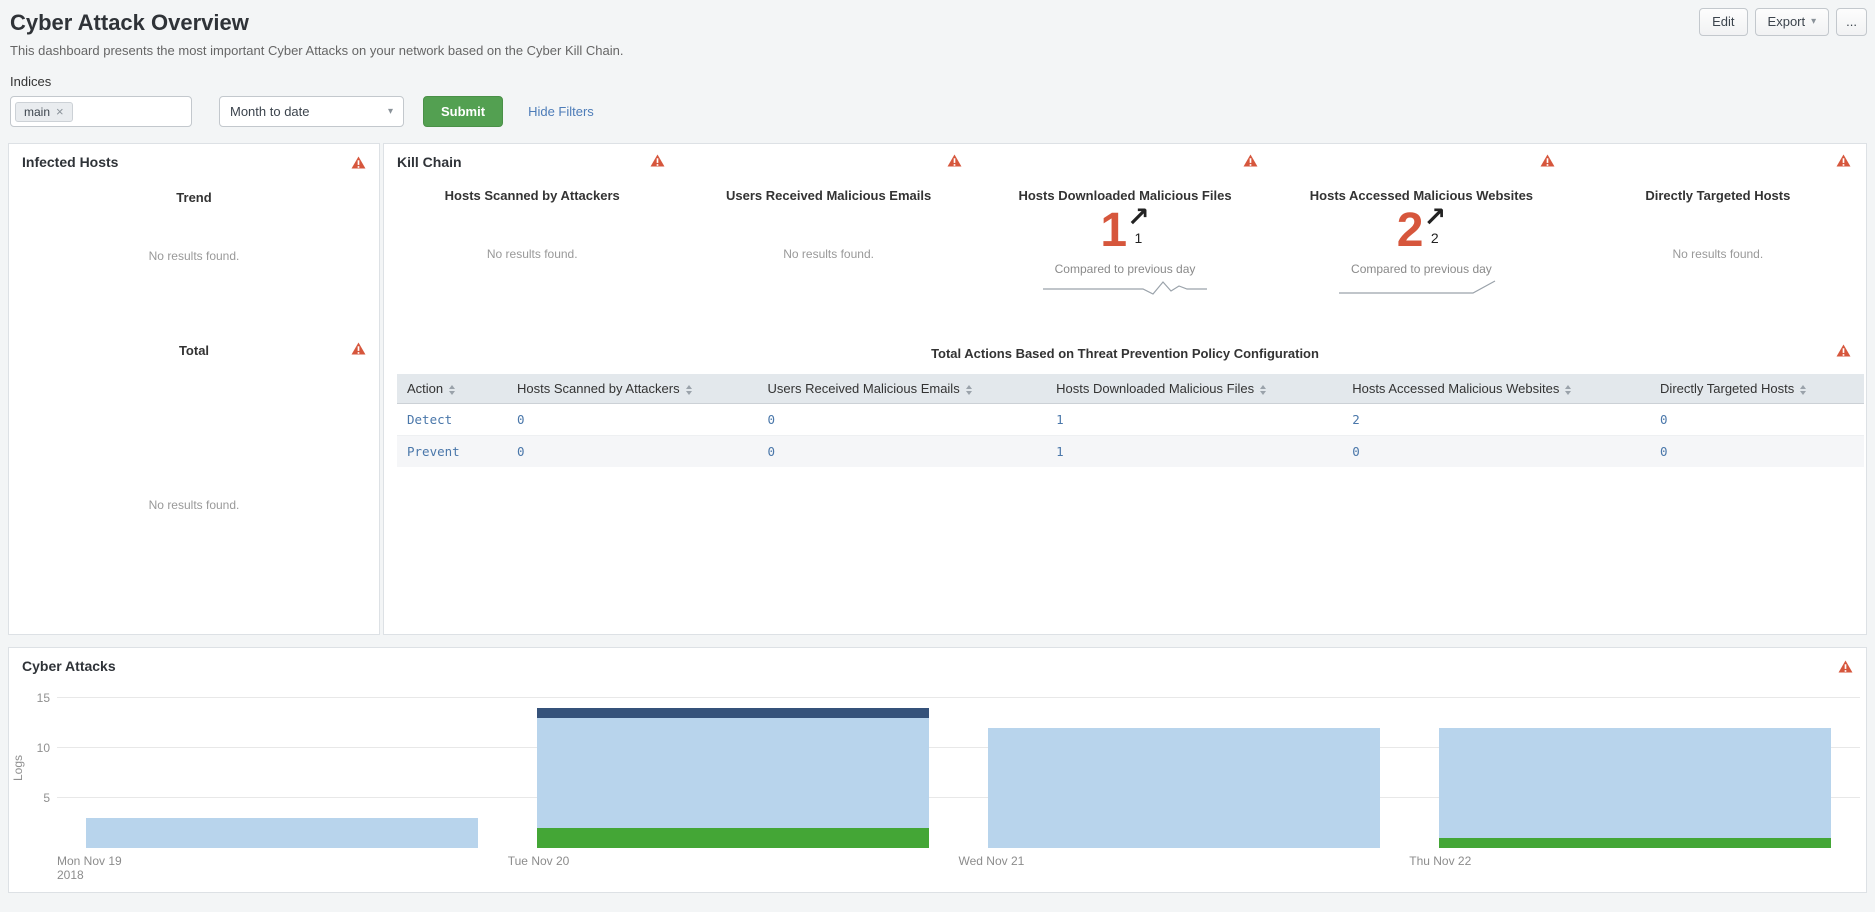 This screenshot has width=1875, height=912. I want to click on kc-panel-title: Hosts Downloaded Malicious Files, so click(1125, 195).